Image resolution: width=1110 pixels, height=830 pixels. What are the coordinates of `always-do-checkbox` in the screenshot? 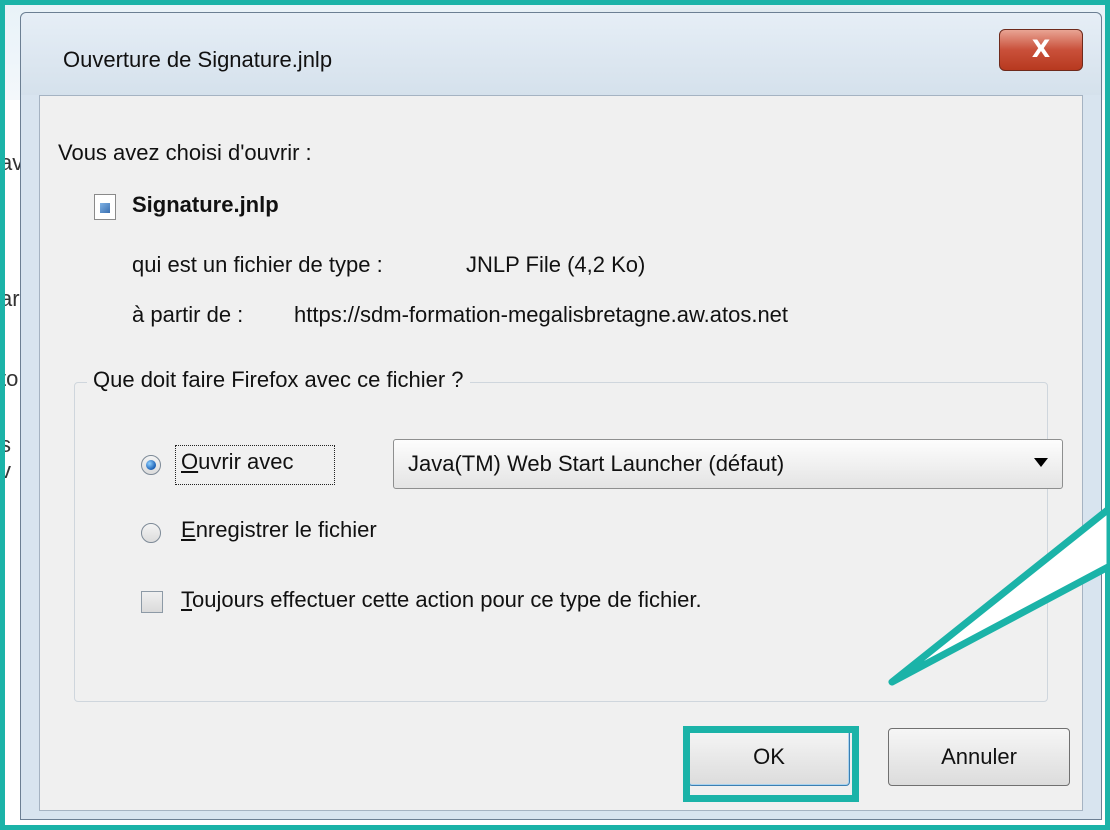 It's located at (152, 602).